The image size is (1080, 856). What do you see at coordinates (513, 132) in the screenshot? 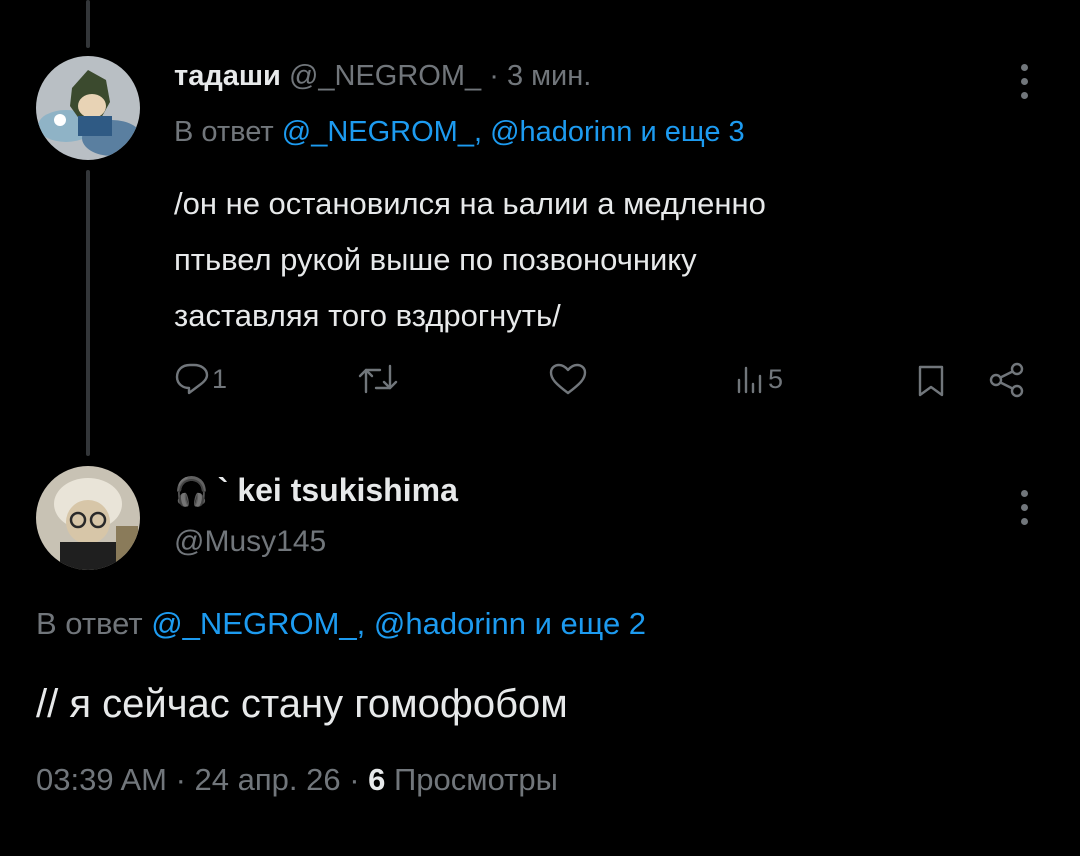
I see `replying-to-users: @_NEGROM_, @hadorinn и еще 3` at bounding box center [513, 132].